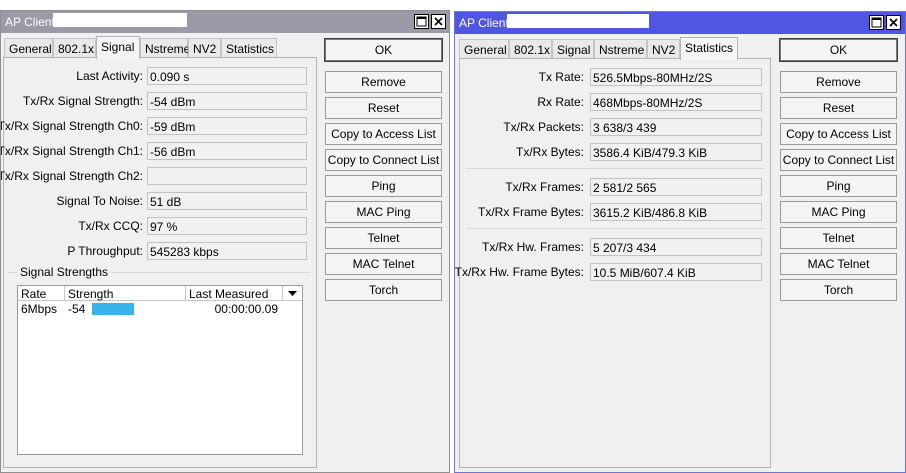 The image size is (906, 473). What do you see at coordinates (227, 251) in the screenshot?
I see `p-throughput-field: 545283 kbps` at bounding box center [227, 251].